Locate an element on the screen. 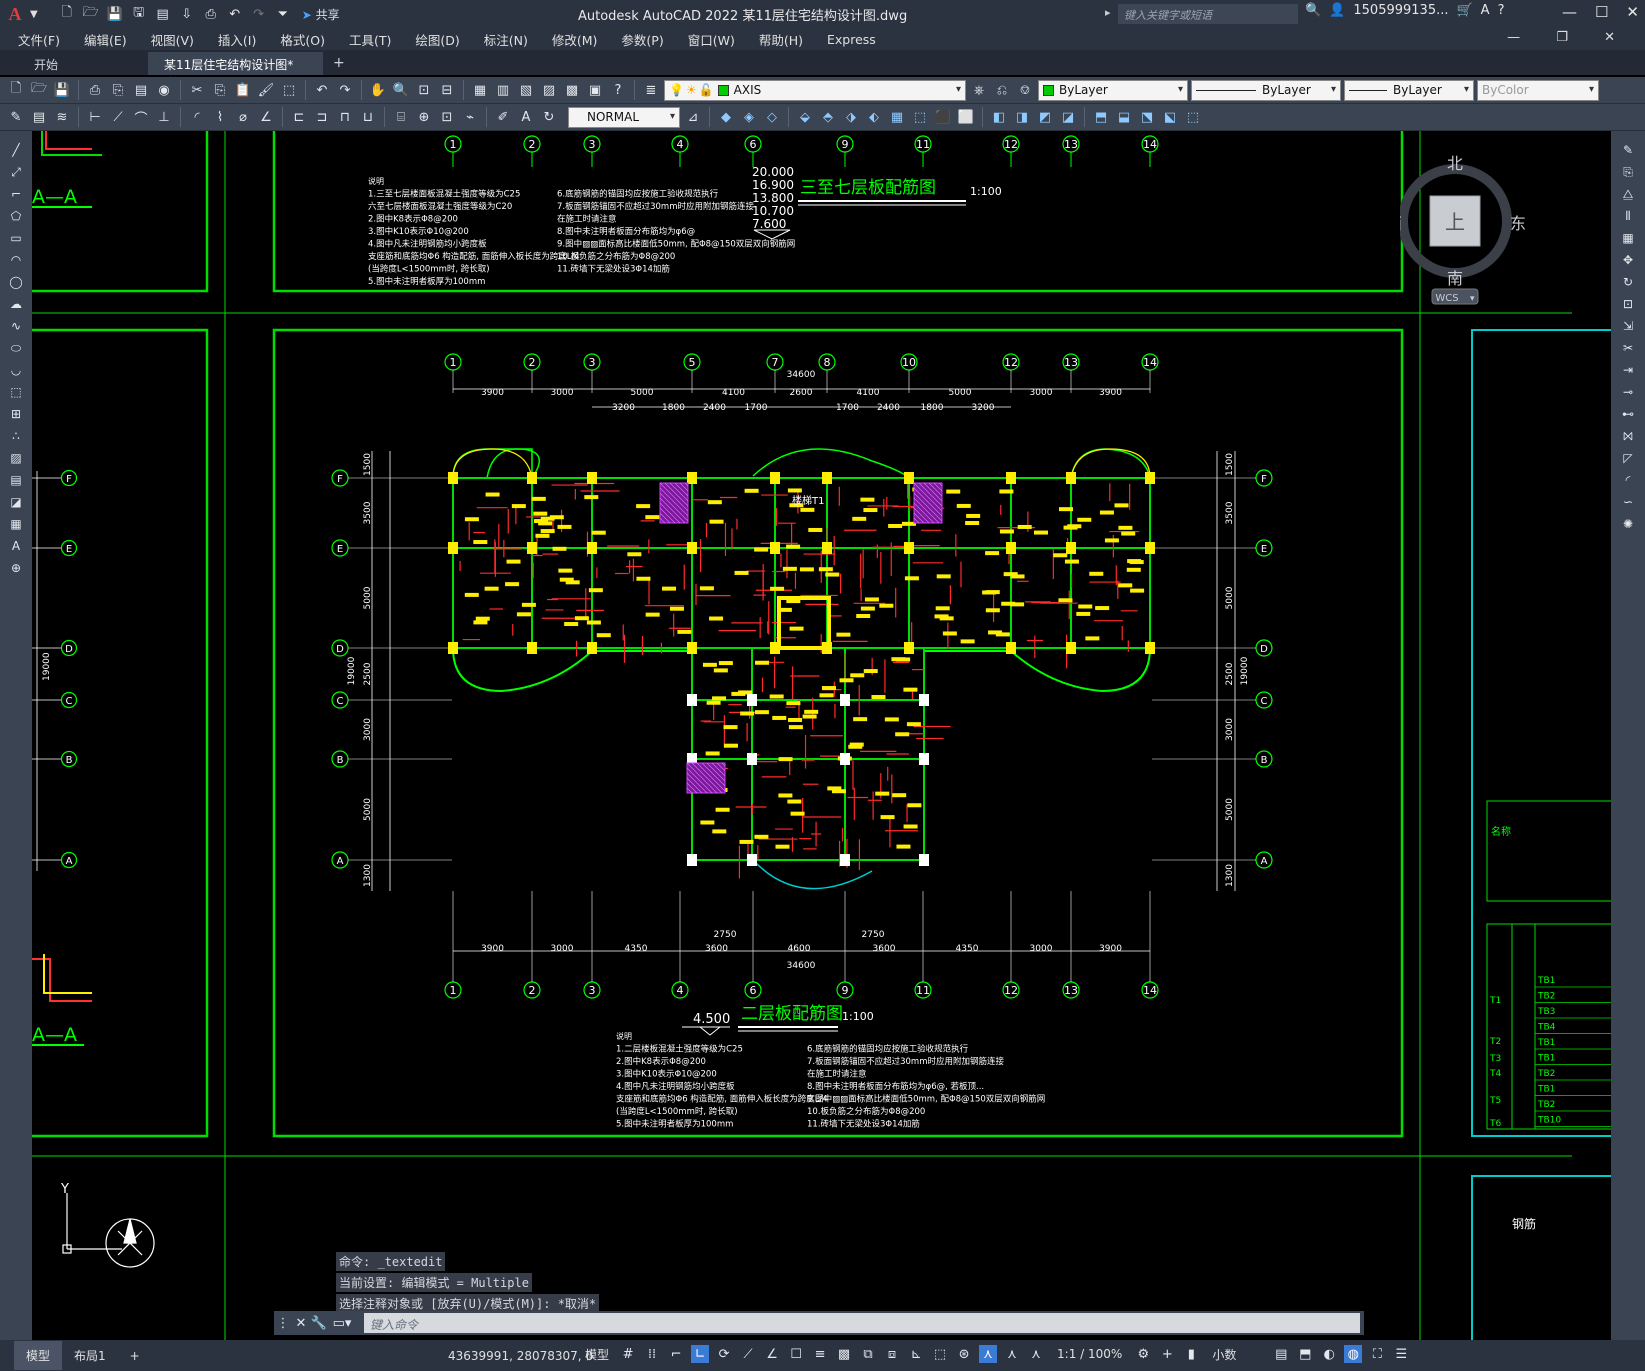 The height and width of the screenshot is (1371, 1645). view-front-icon: ◧ is located at coordinates (999, 117).